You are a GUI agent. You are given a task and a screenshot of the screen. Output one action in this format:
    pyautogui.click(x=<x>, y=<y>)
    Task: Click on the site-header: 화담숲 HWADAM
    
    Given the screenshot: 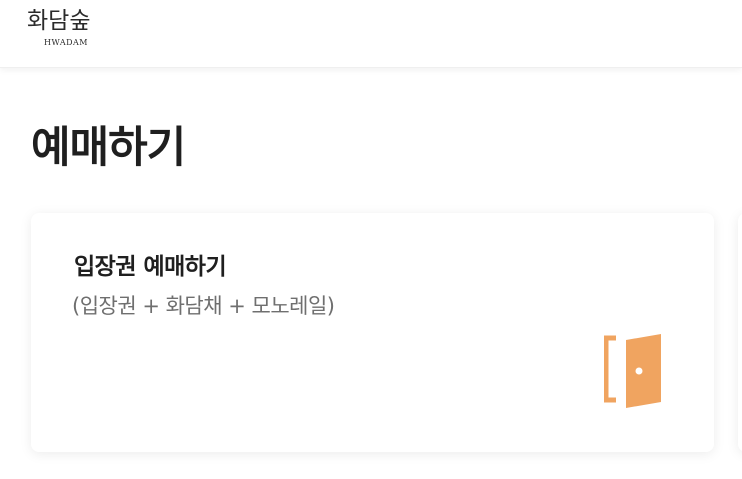 What is the action you would take?
    pyautogui.click(x=371, y=34)
    